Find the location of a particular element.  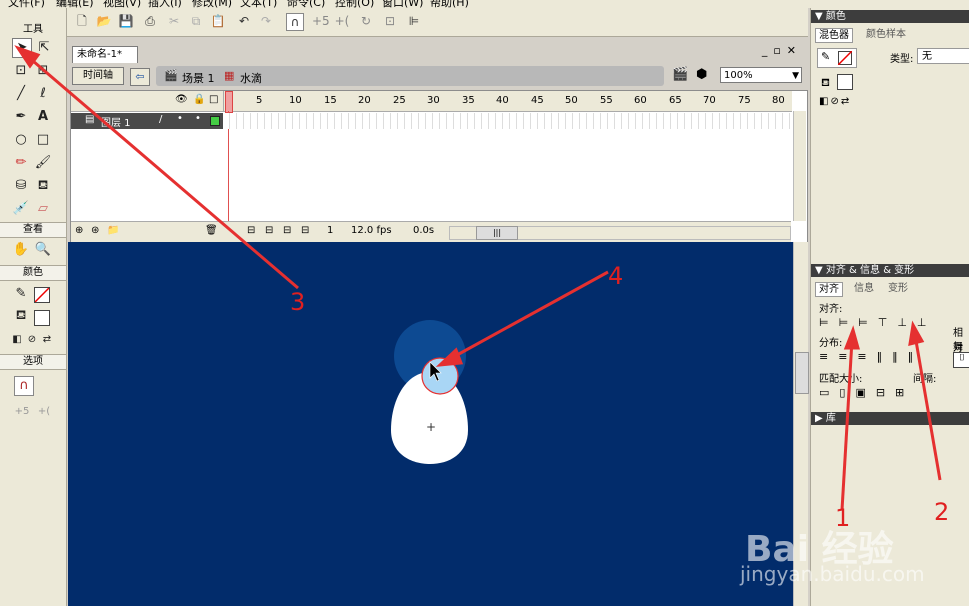

open-file-icon: 📂 is located at coordinates (104, 21).